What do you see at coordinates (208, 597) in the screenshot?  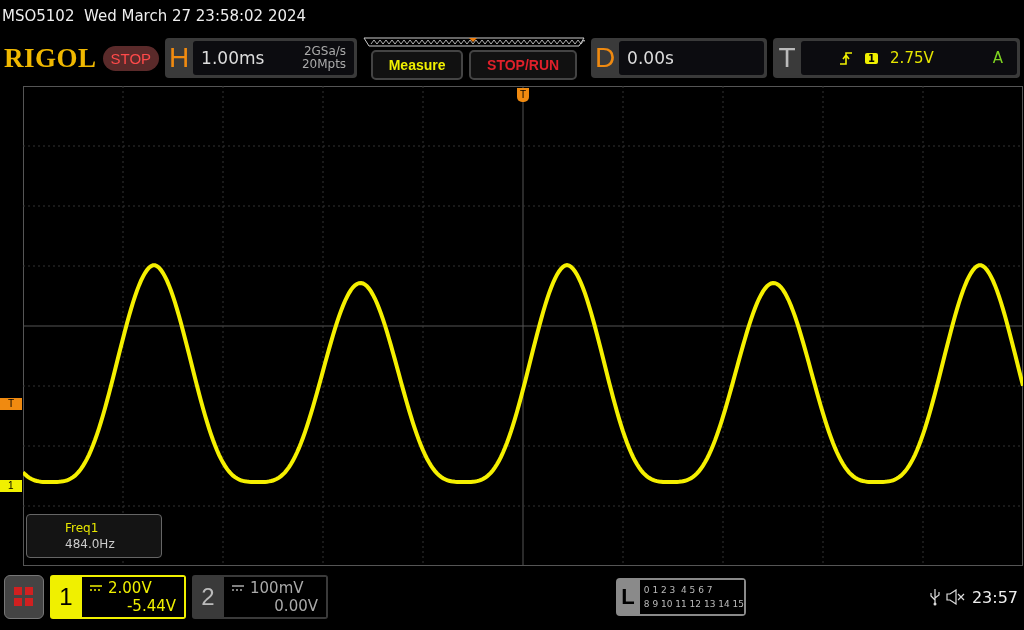 I see `channel-number: 2` at bounding box center [208, 597].